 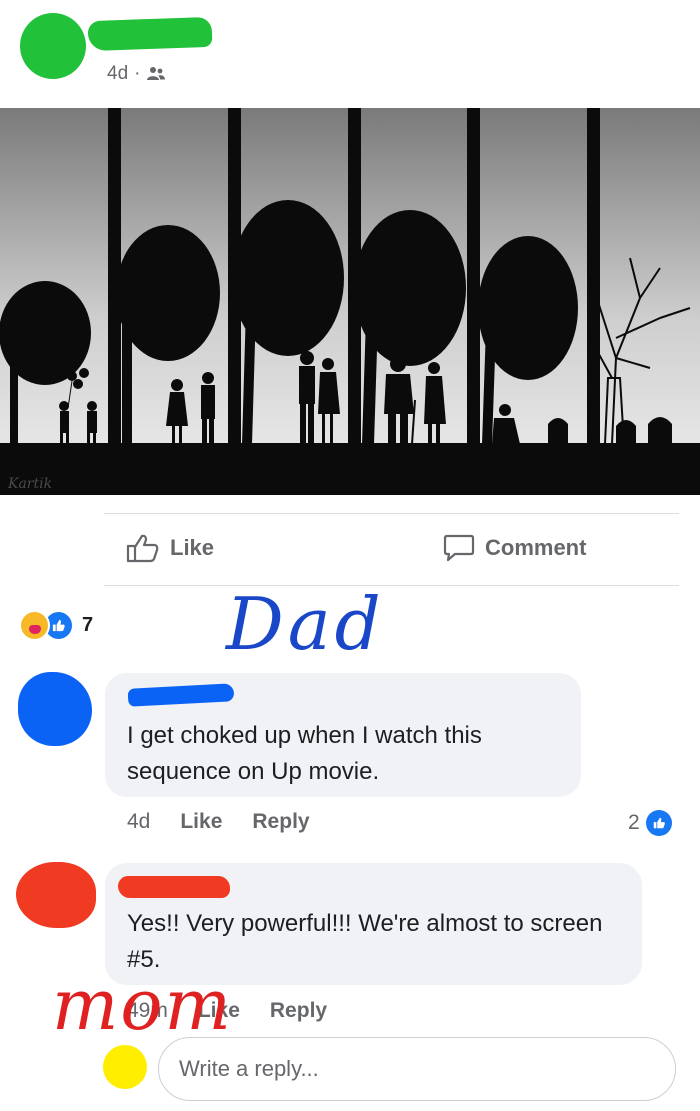 What do you see at coordinates (88, 625) in the screenshot?
I see `reaction-count: 7` at bounding box center [88, 625].